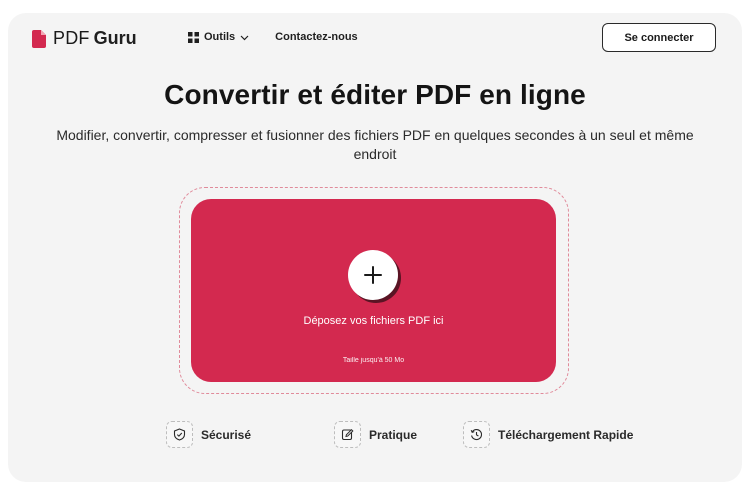  Describe the element at coordinates (226, 434) in the screenshot. I see `feature-secure-label: Sécurisé` at that location.